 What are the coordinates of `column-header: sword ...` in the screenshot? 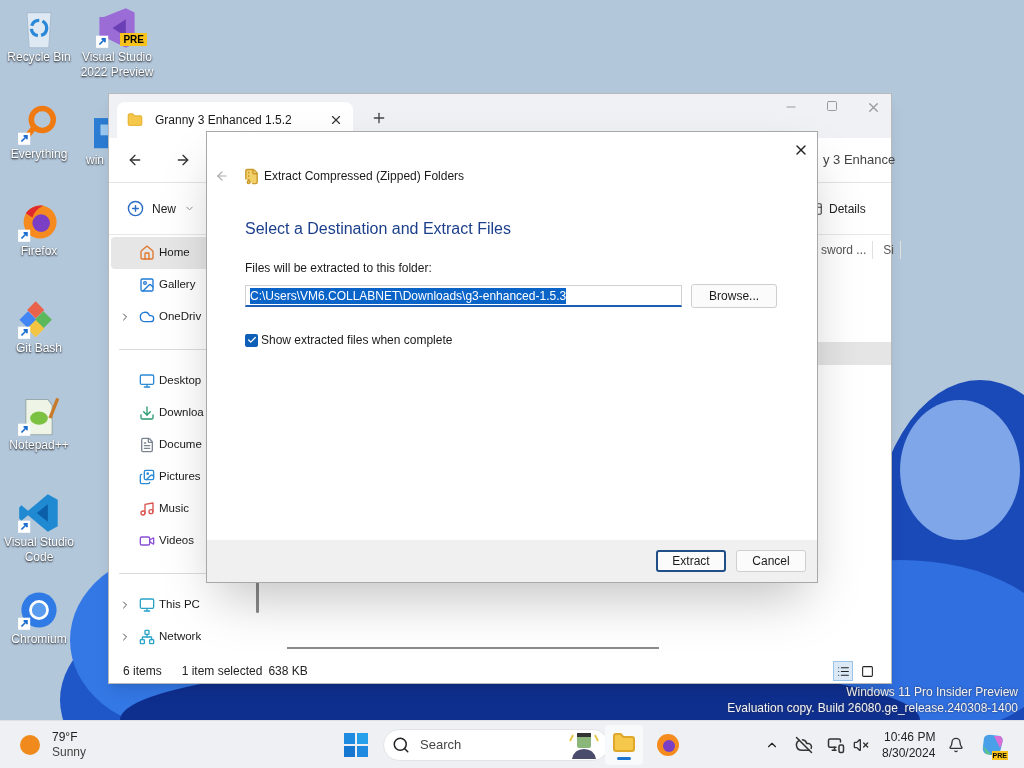 It's located at (847, 250).